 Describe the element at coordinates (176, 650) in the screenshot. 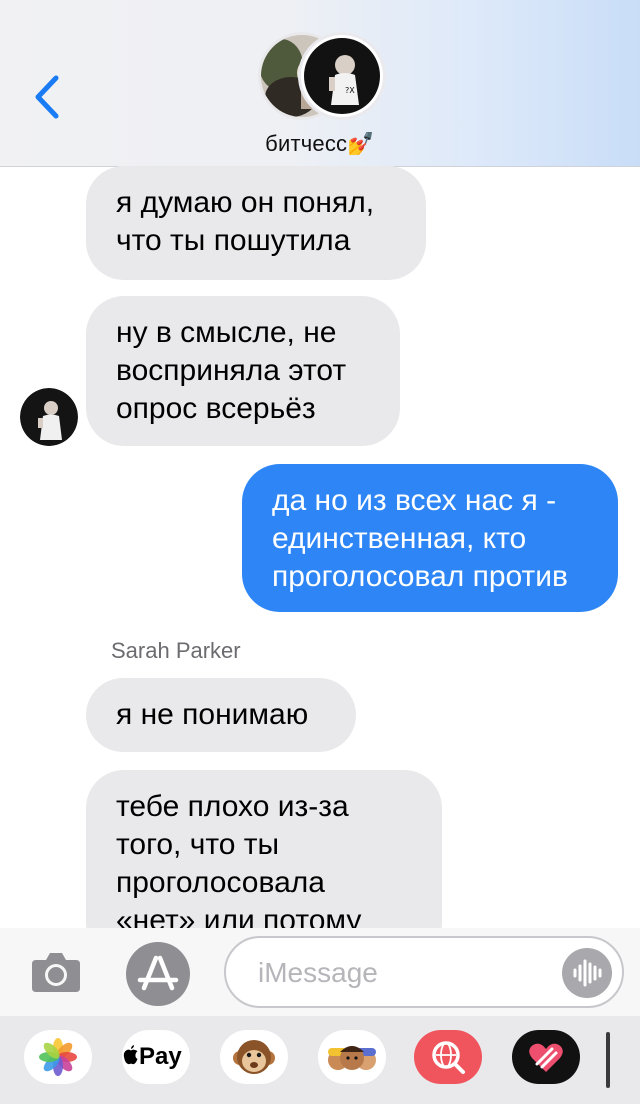

I see `sender-name: Sarah Parker` at that location.